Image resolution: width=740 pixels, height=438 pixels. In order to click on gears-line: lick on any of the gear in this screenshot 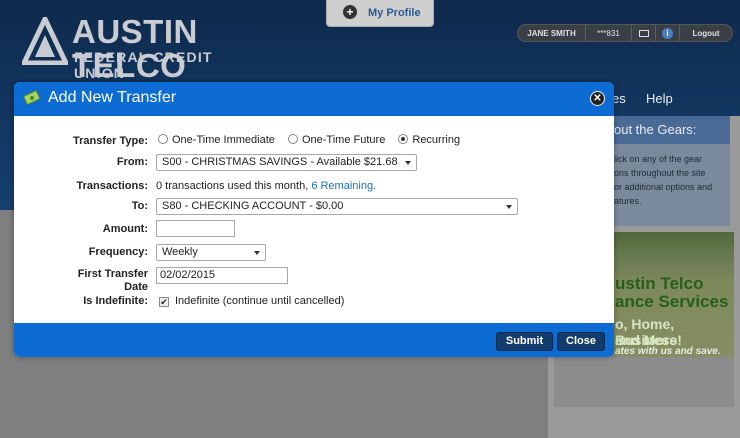, I will do `click(658, 159)`.